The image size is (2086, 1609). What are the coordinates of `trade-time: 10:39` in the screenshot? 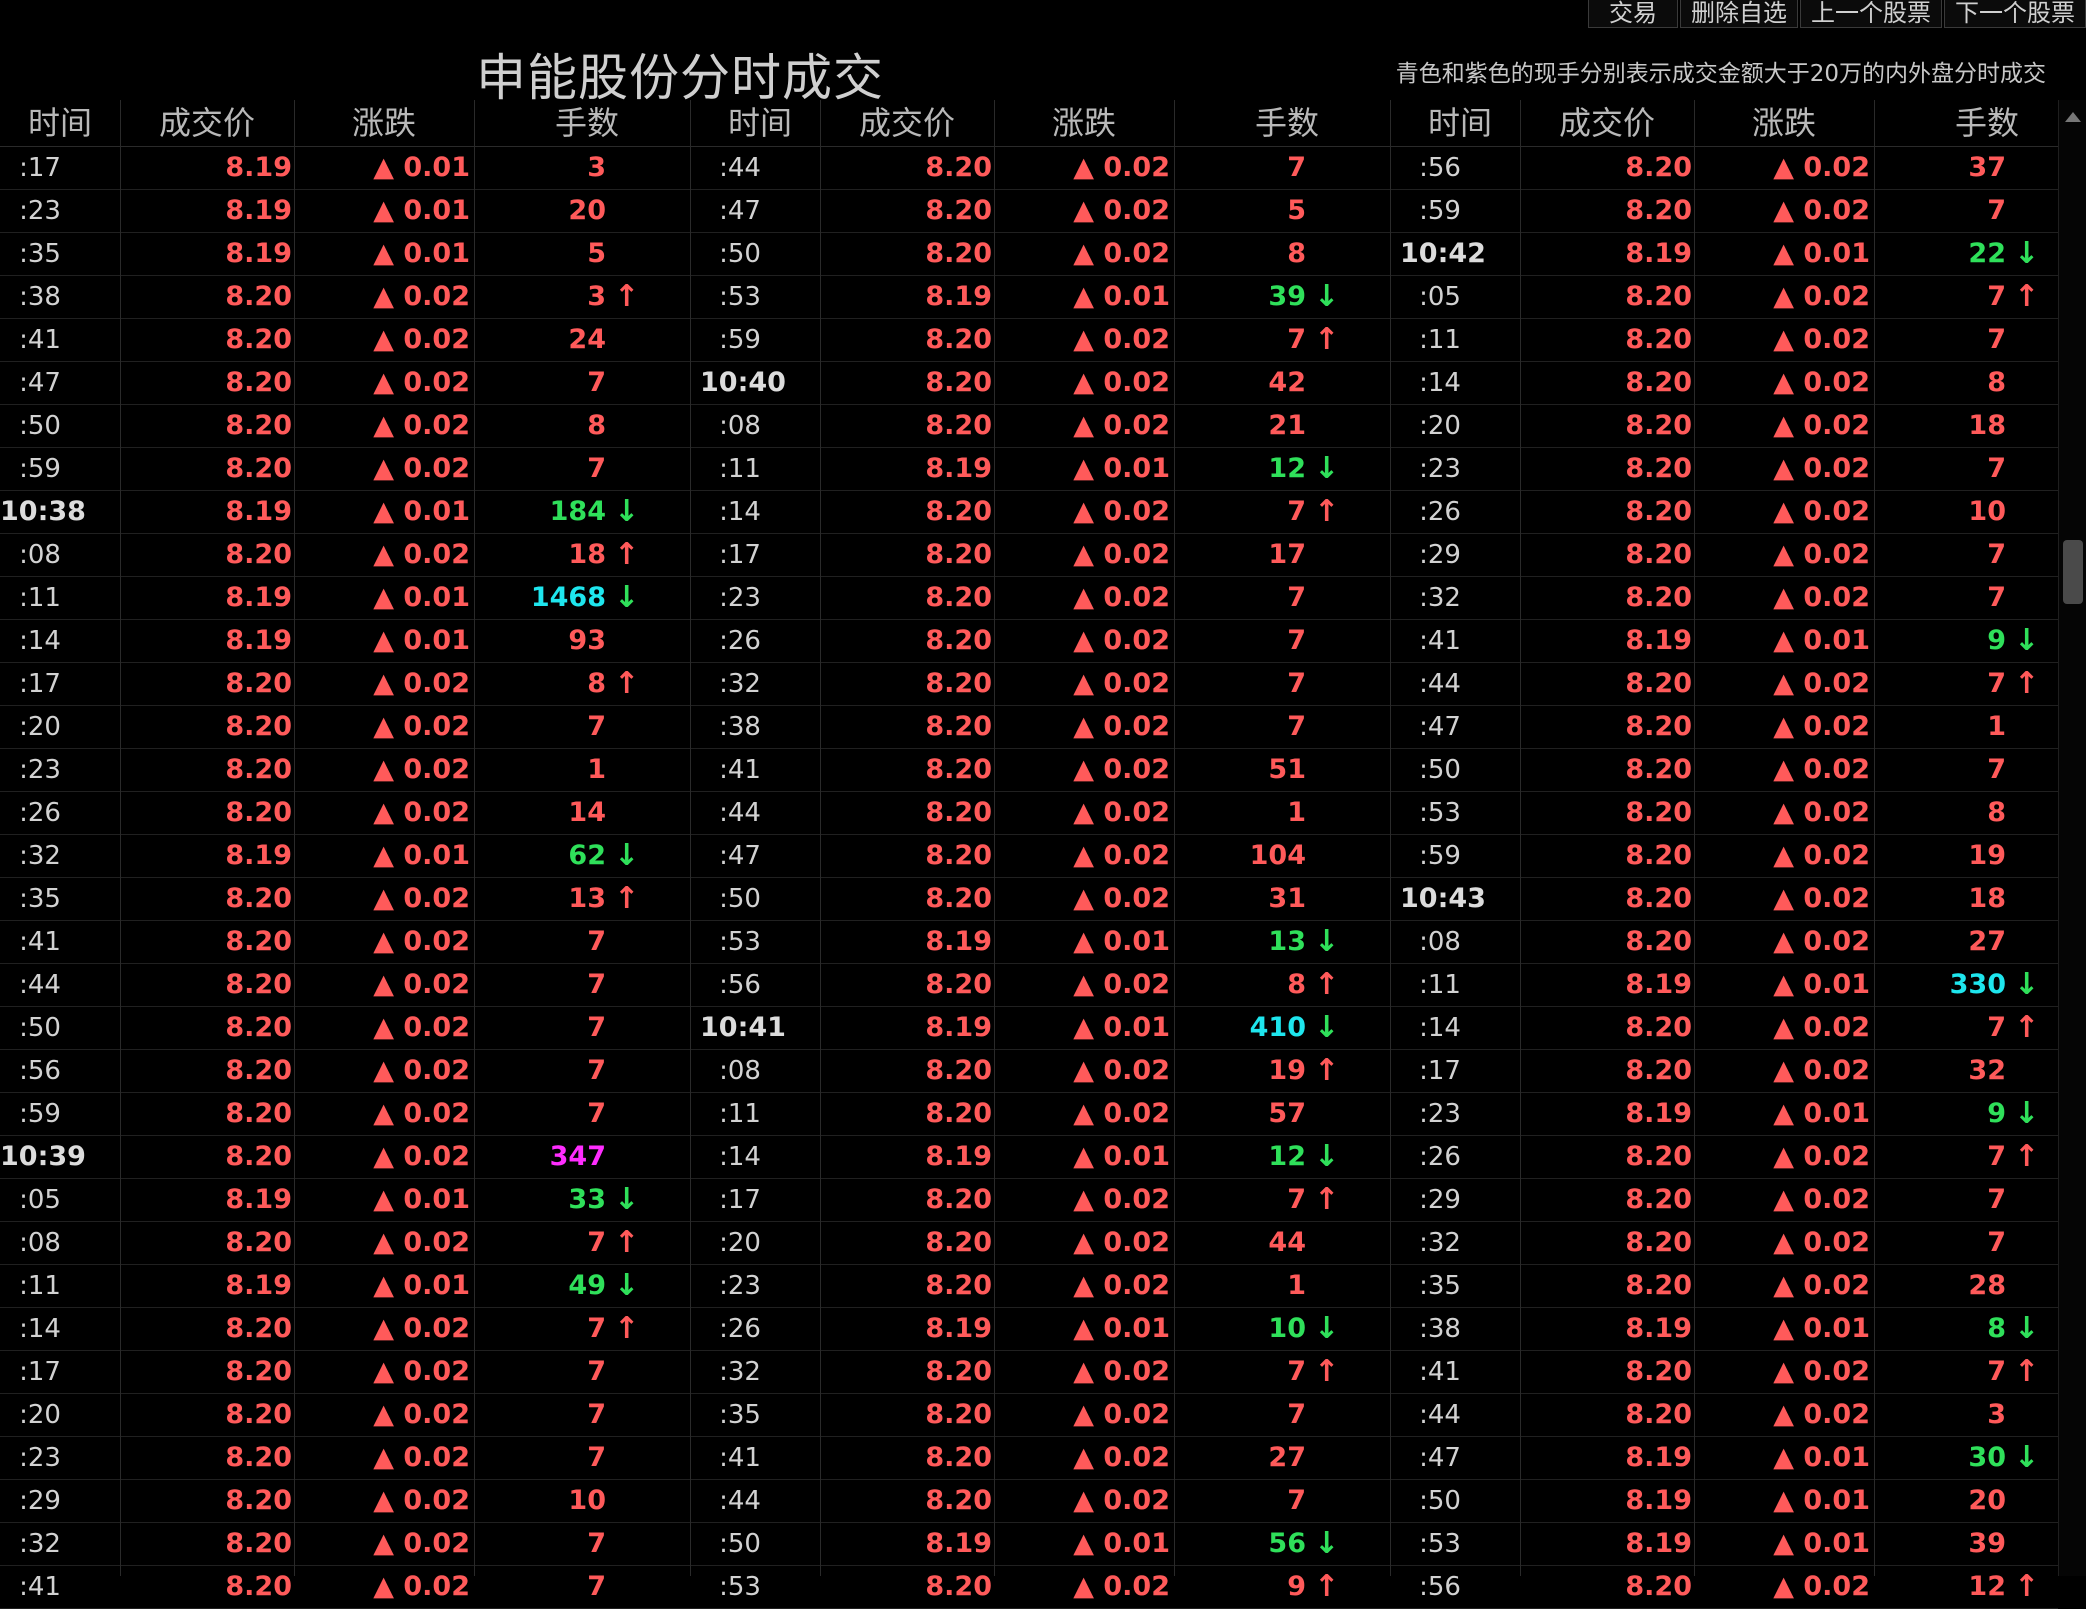 It's located at (43, 1156).